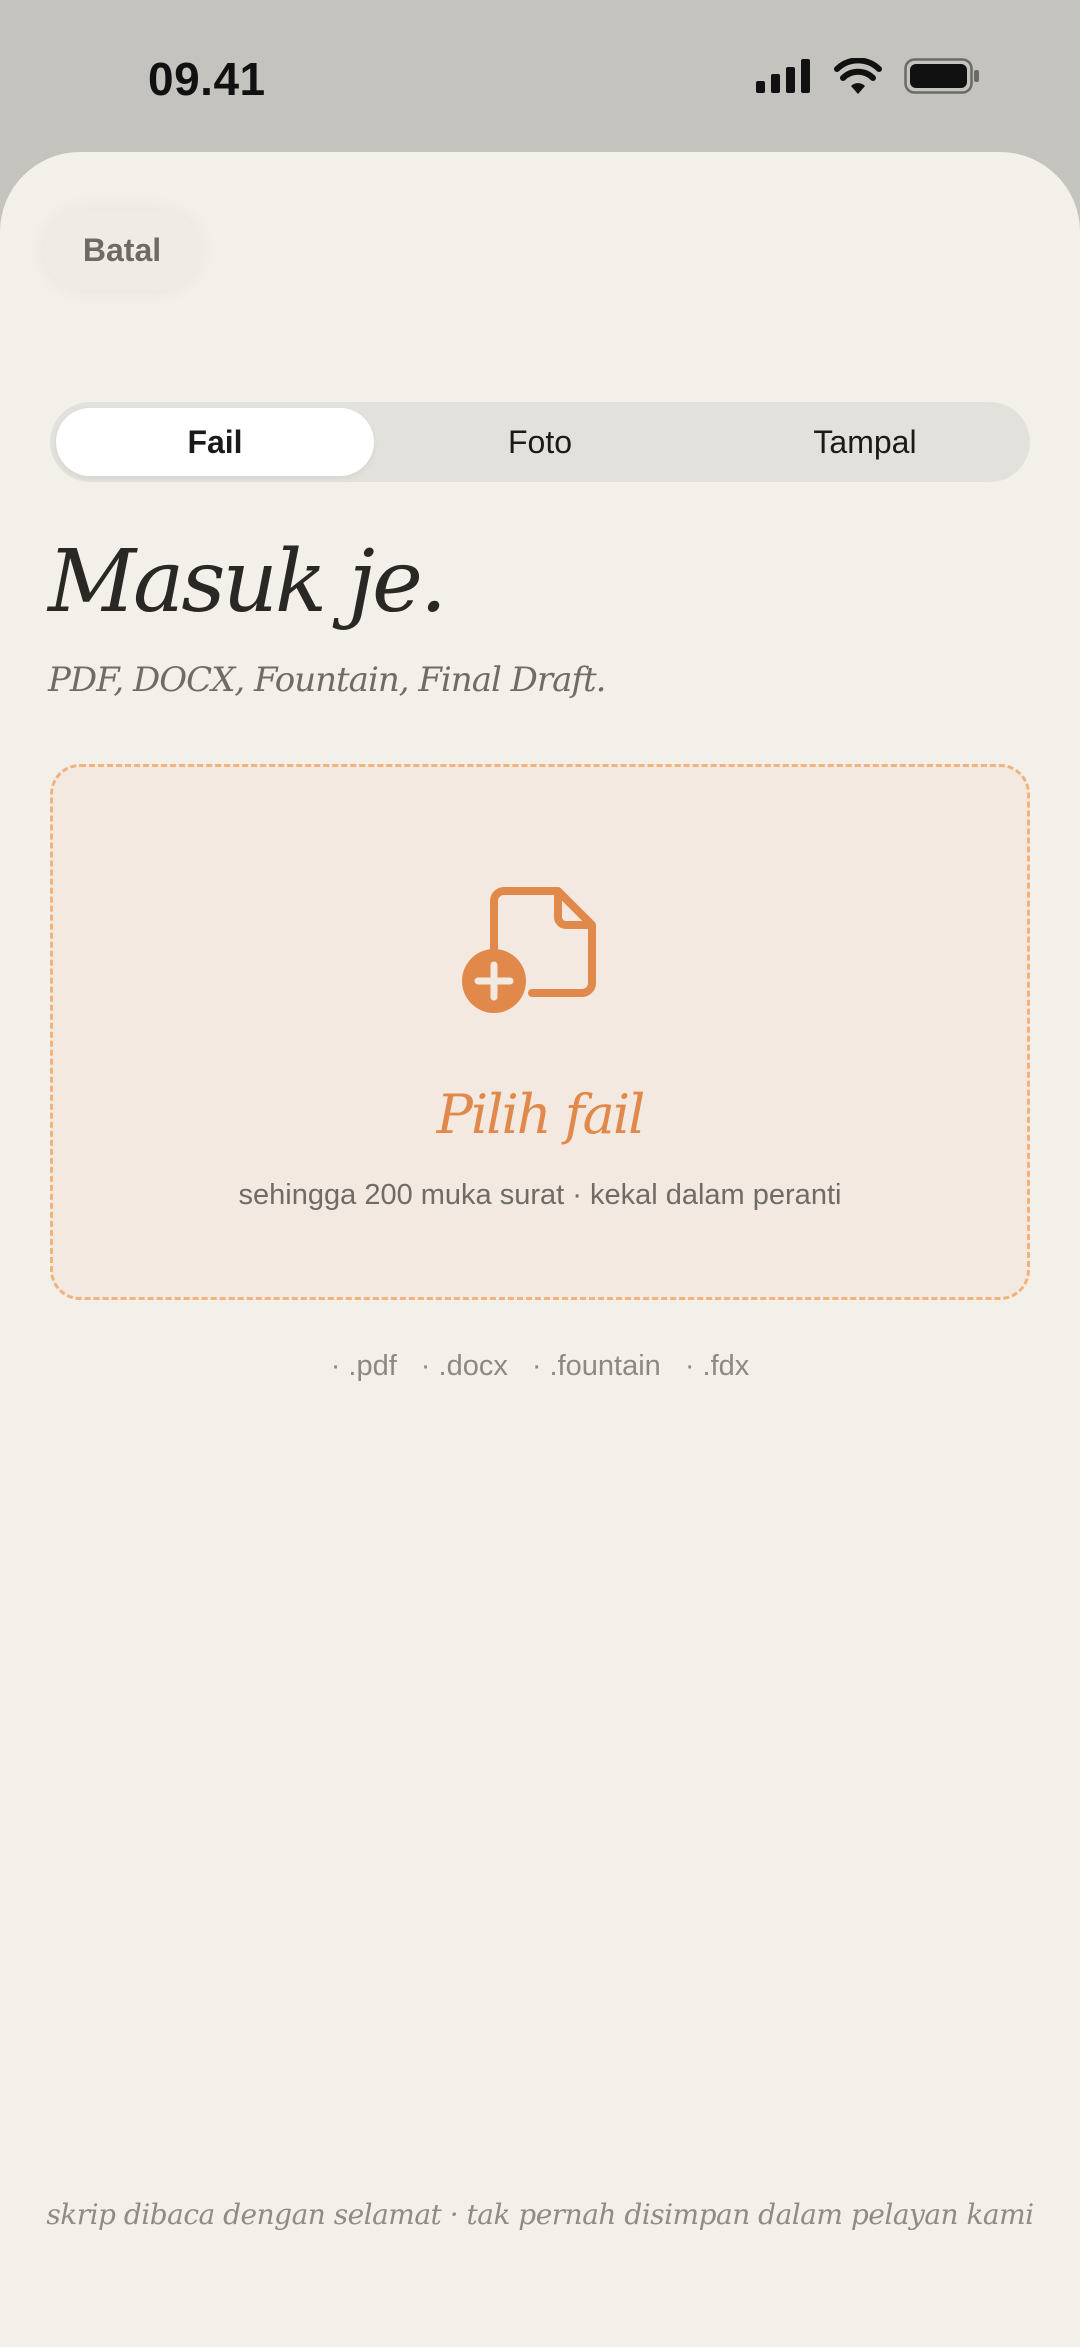 The height and width of the screenshot is (2347, 1080). Describe the element at coordinates (783, 76) in the screenshot. I see `cellular-signal-icon` at that location.